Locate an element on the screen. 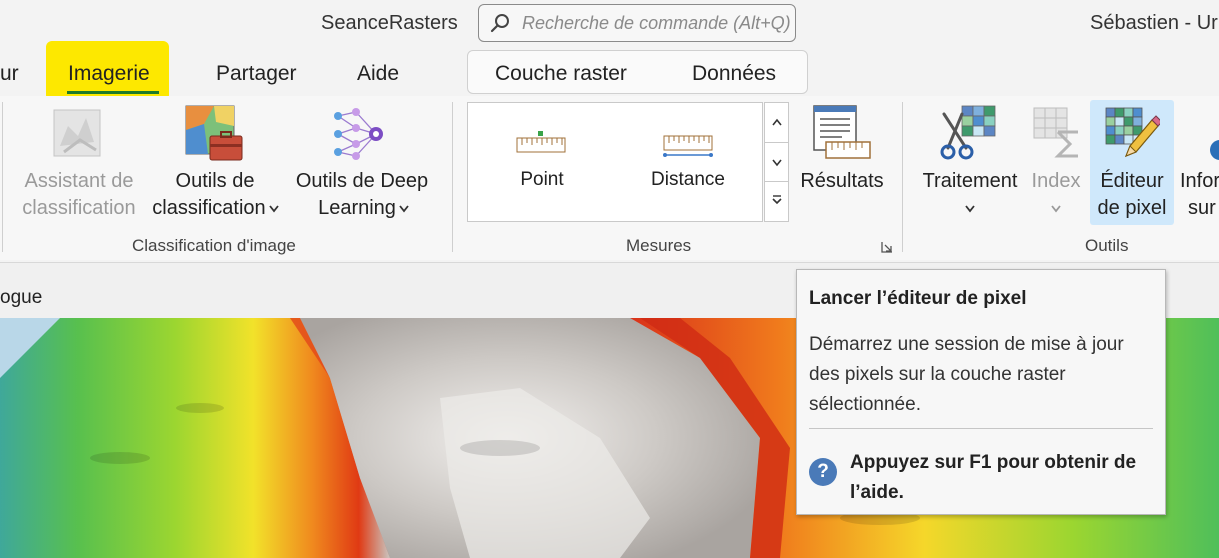 Image resolution: width=1219 pixels, height=558 pixels. resultats-button: Résultats is located at coordinates (842, 150).